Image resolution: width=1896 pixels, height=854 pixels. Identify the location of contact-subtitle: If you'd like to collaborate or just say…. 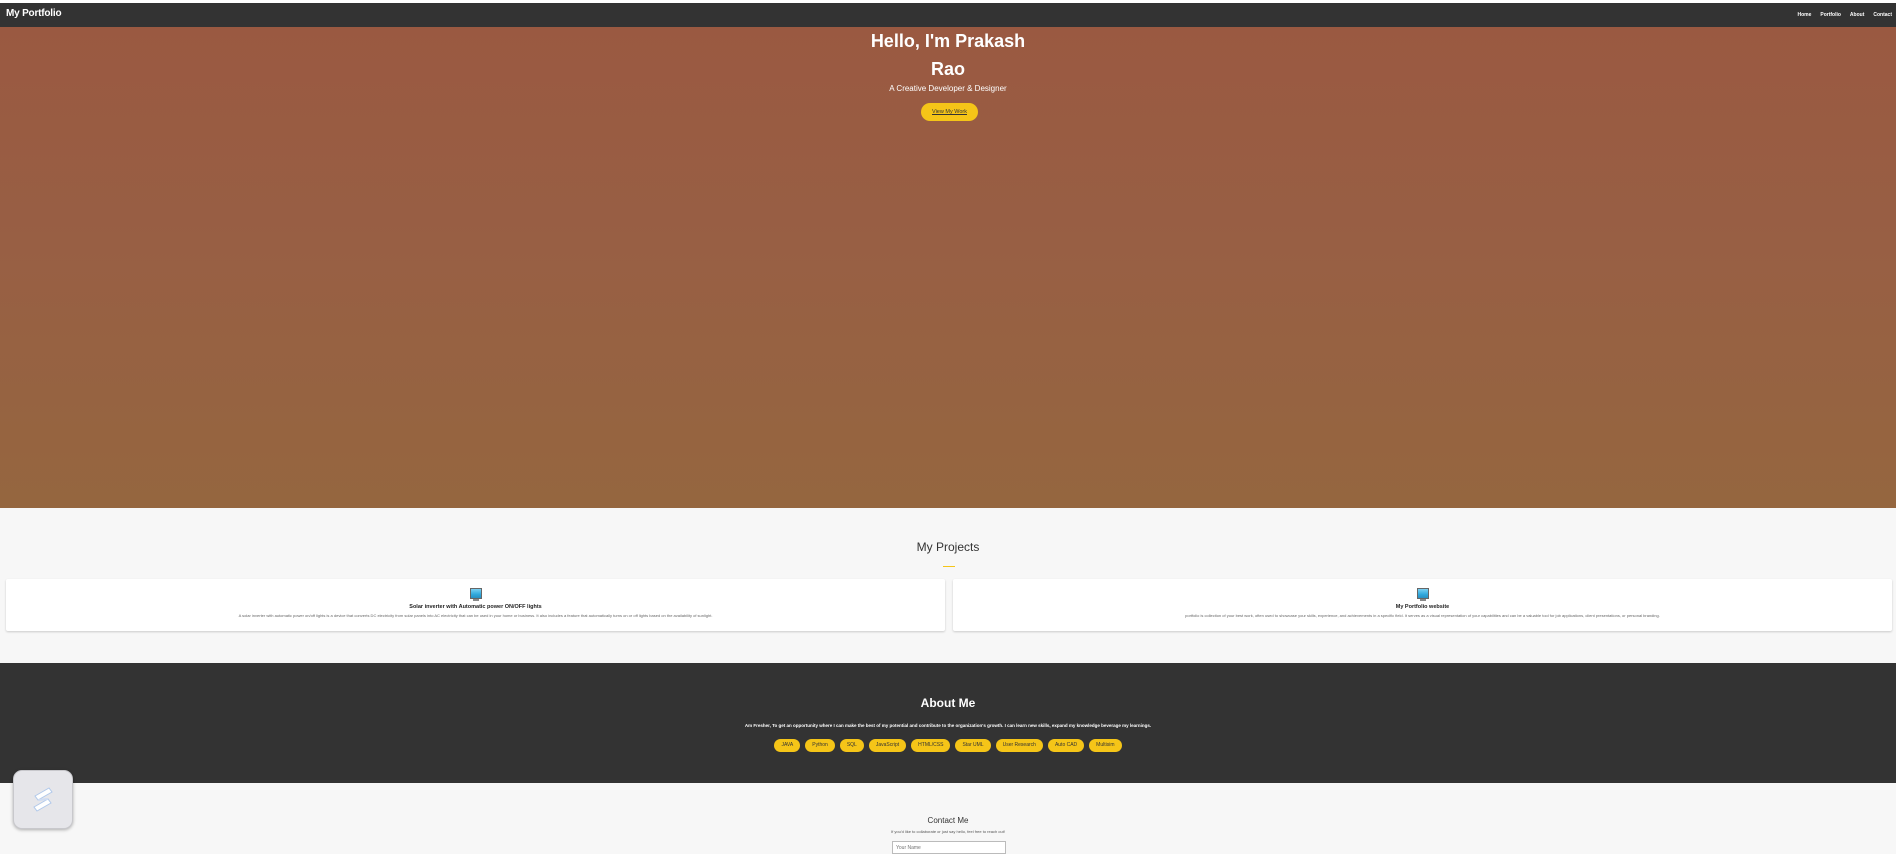
(948, 831).